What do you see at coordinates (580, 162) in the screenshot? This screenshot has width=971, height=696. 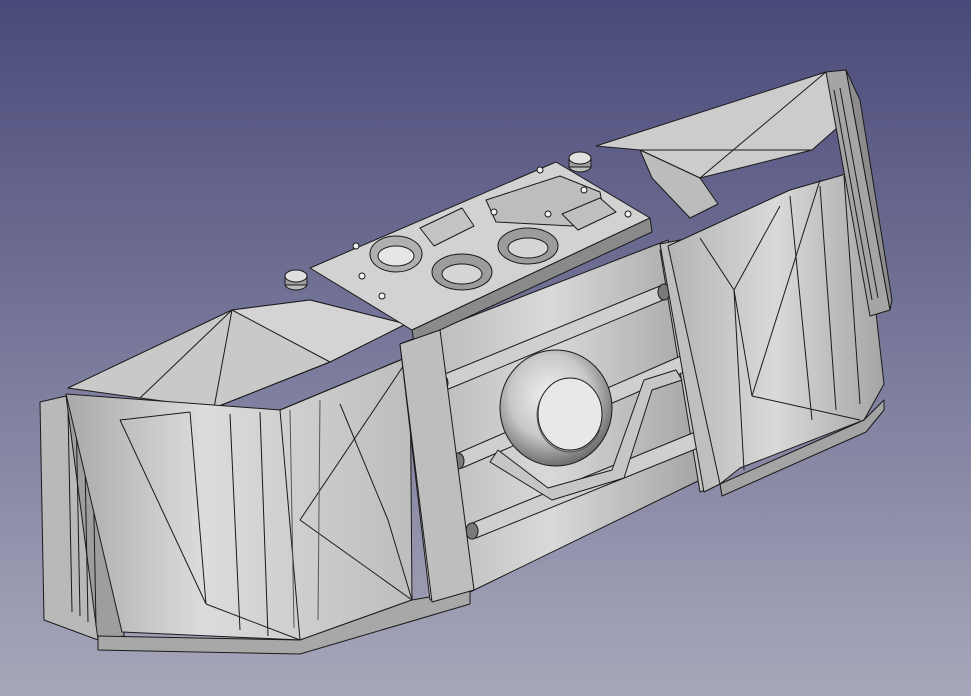 I see `screw-knob-right` at bounding box center [580, 162].